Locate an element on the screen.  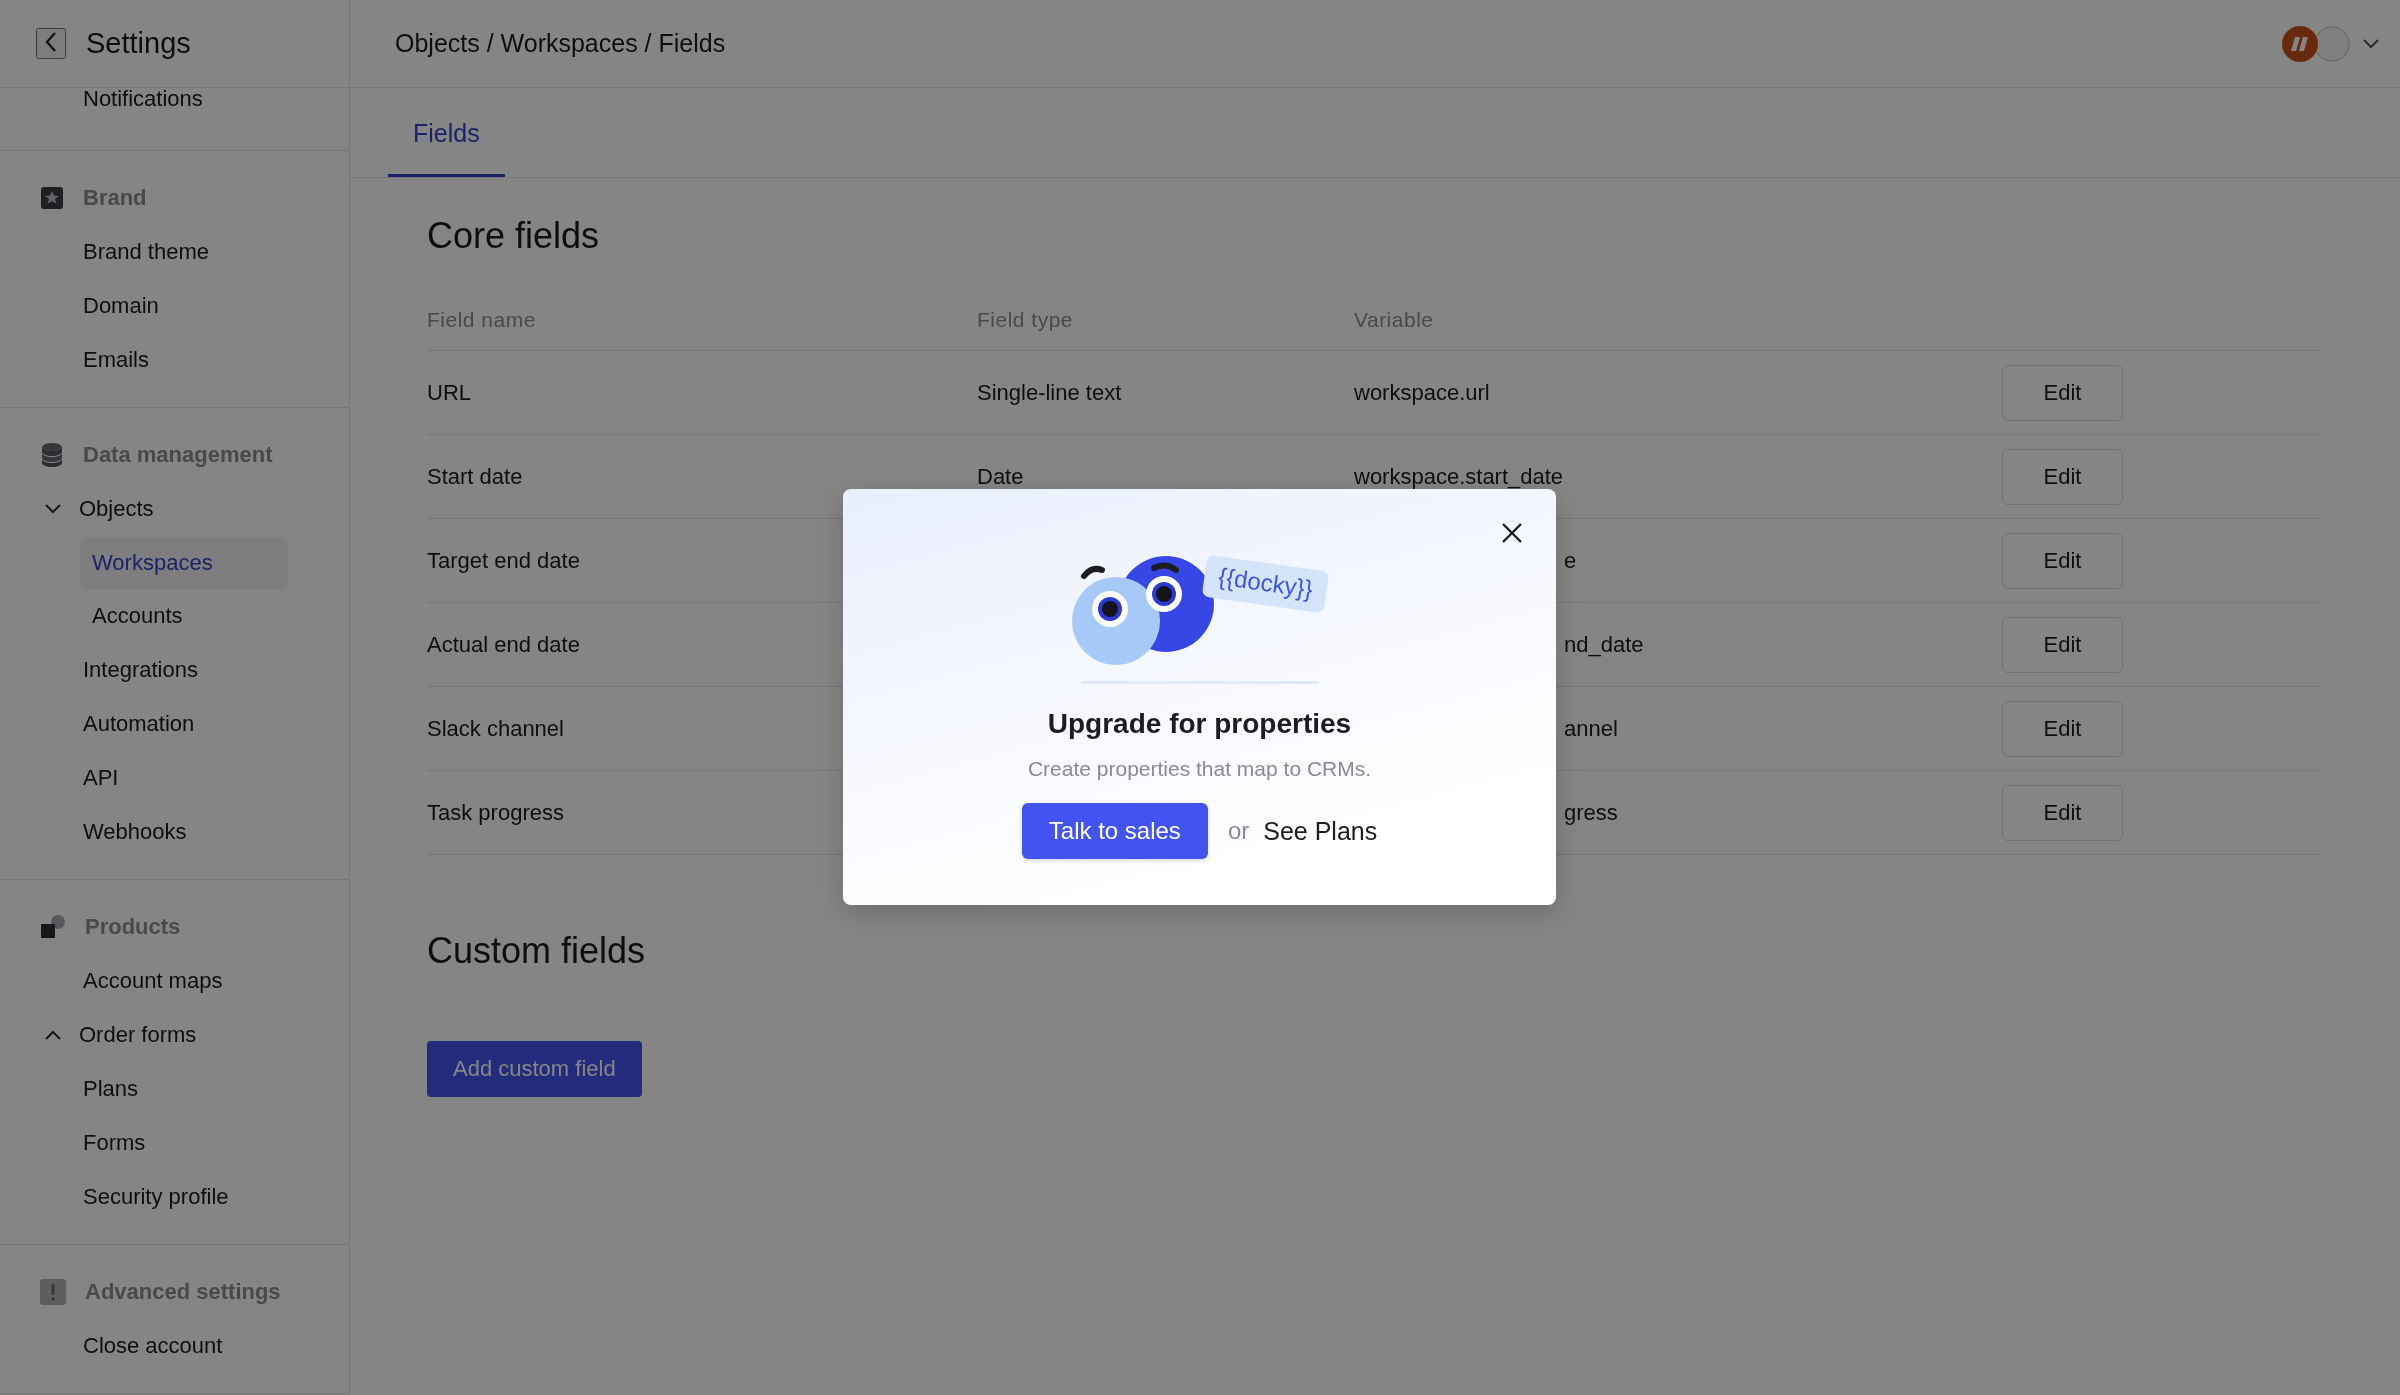
back-icon is located at coordinates (51, 42).